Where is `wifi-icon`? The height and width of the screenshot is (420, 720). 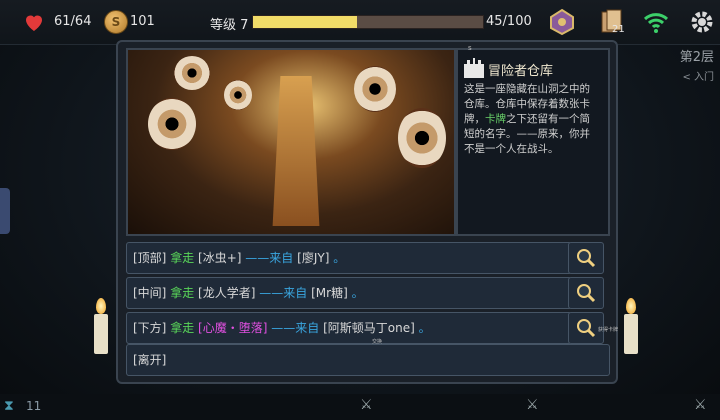 wifi-icon is located at coordinates (656, 23).